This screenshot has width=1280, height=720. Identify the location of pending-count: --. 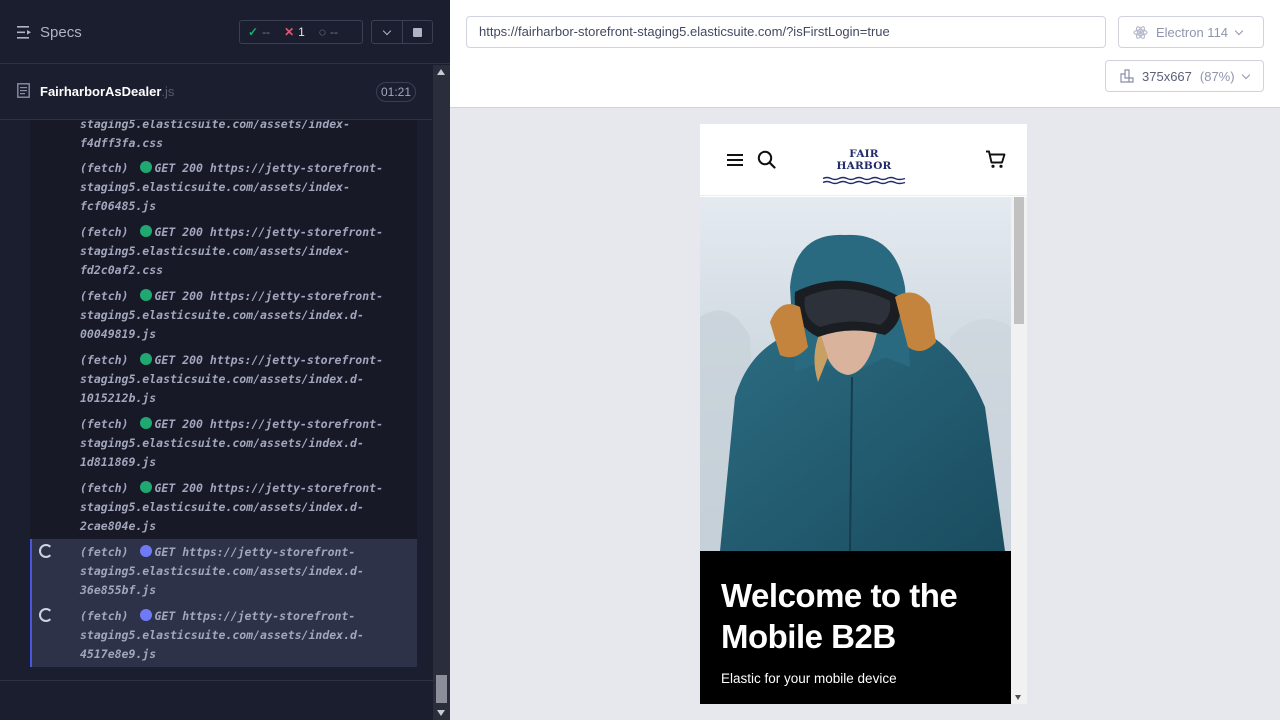
(333, 32).